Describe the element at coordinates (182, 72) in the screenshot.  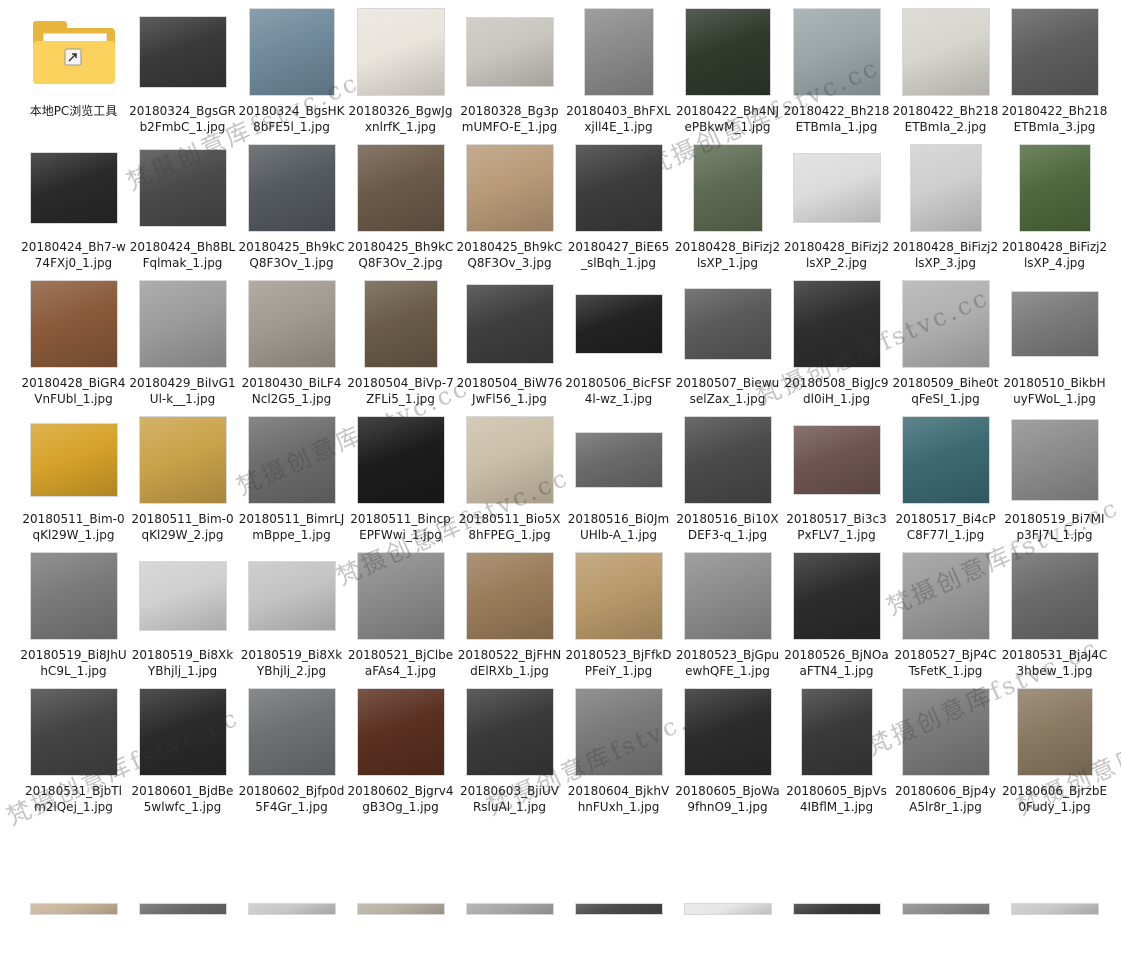
I see `file-item: 20180324_BgsGRb2FmbC_1.jpg` at that location.